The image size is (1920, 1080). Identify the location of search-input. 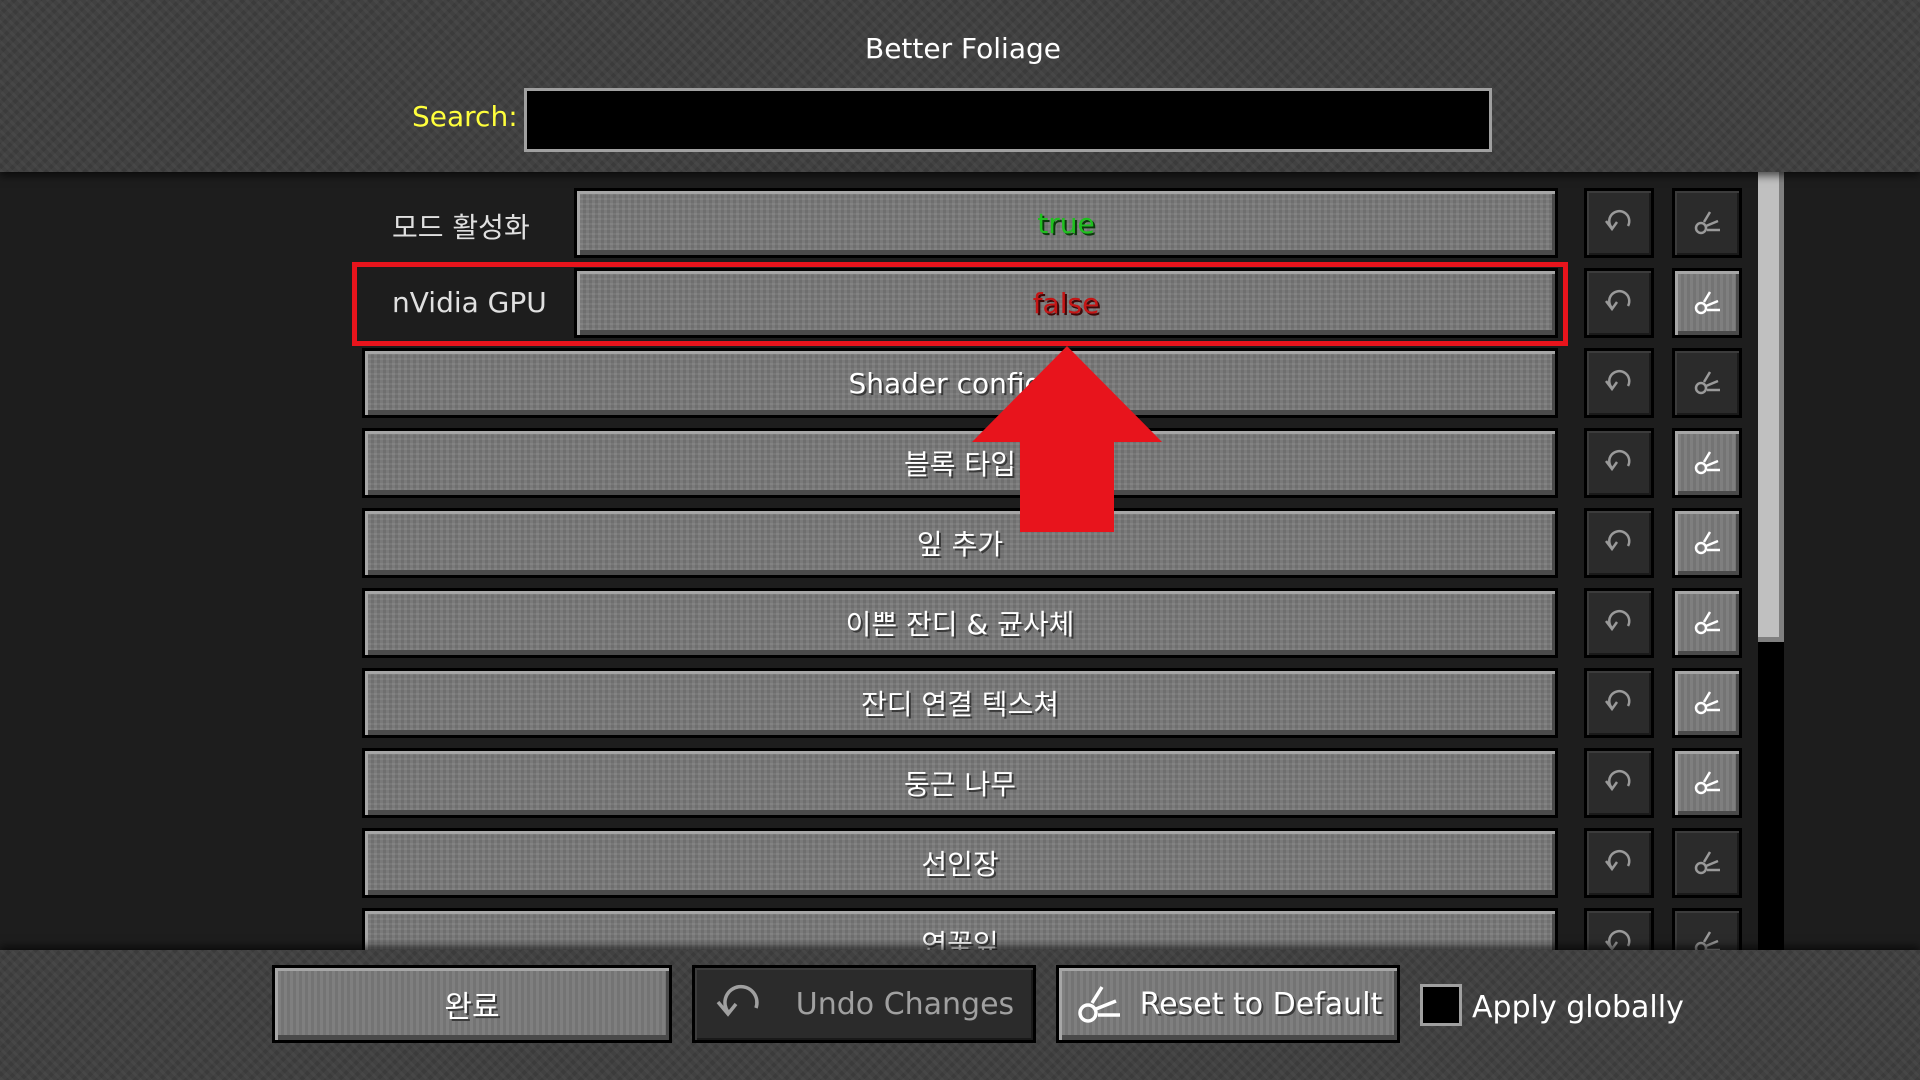
(1008, 120).